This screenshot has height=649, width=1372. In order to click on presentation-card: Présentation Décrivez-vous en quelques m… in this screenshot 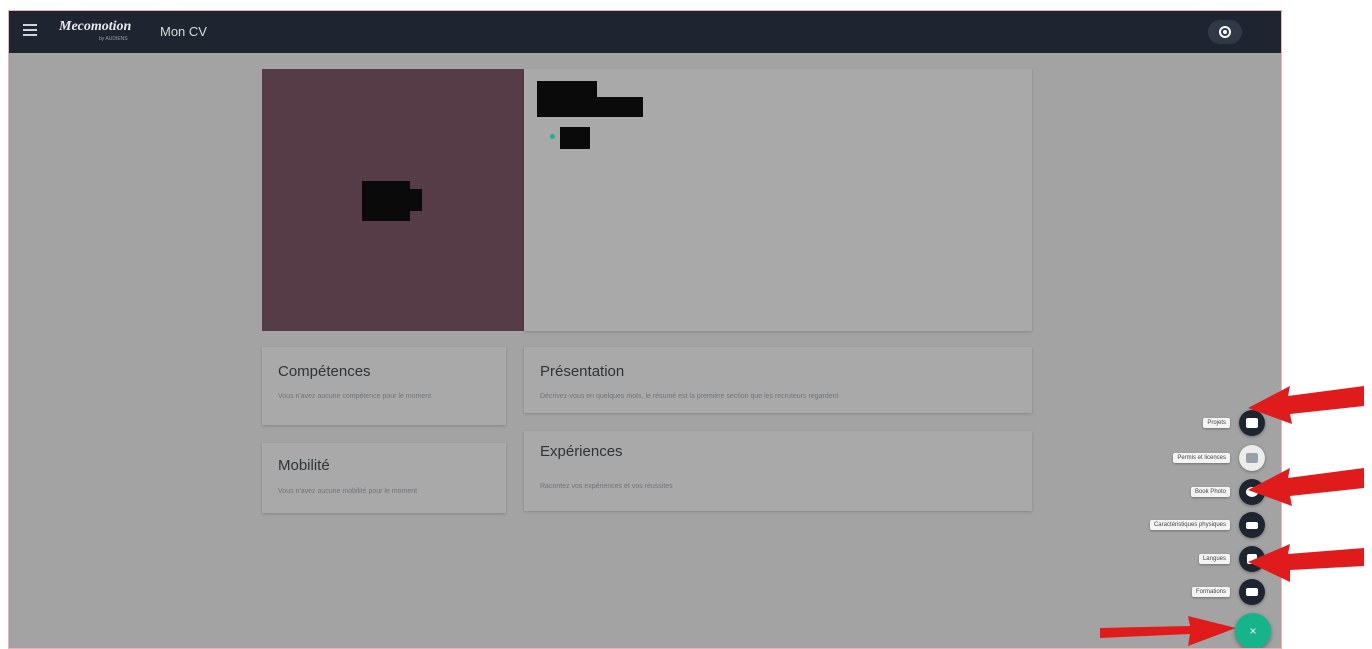, I will do `click(778, 380)`.